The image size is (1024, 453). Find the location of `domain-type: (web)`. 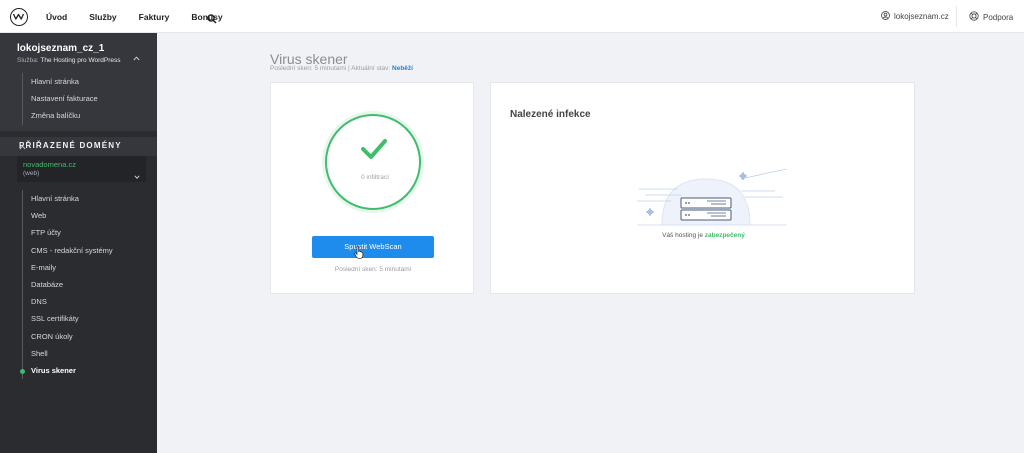

domain-type: (web) is located at coordinates (31, 173).